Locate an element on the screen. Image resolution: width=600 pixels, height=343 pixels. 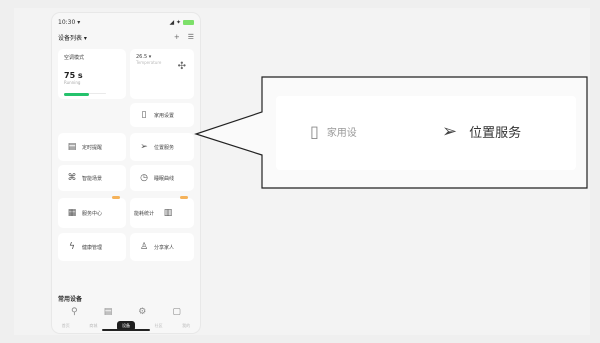
zoom-location-label: 位置服务 is located at coordinates (495, 133).